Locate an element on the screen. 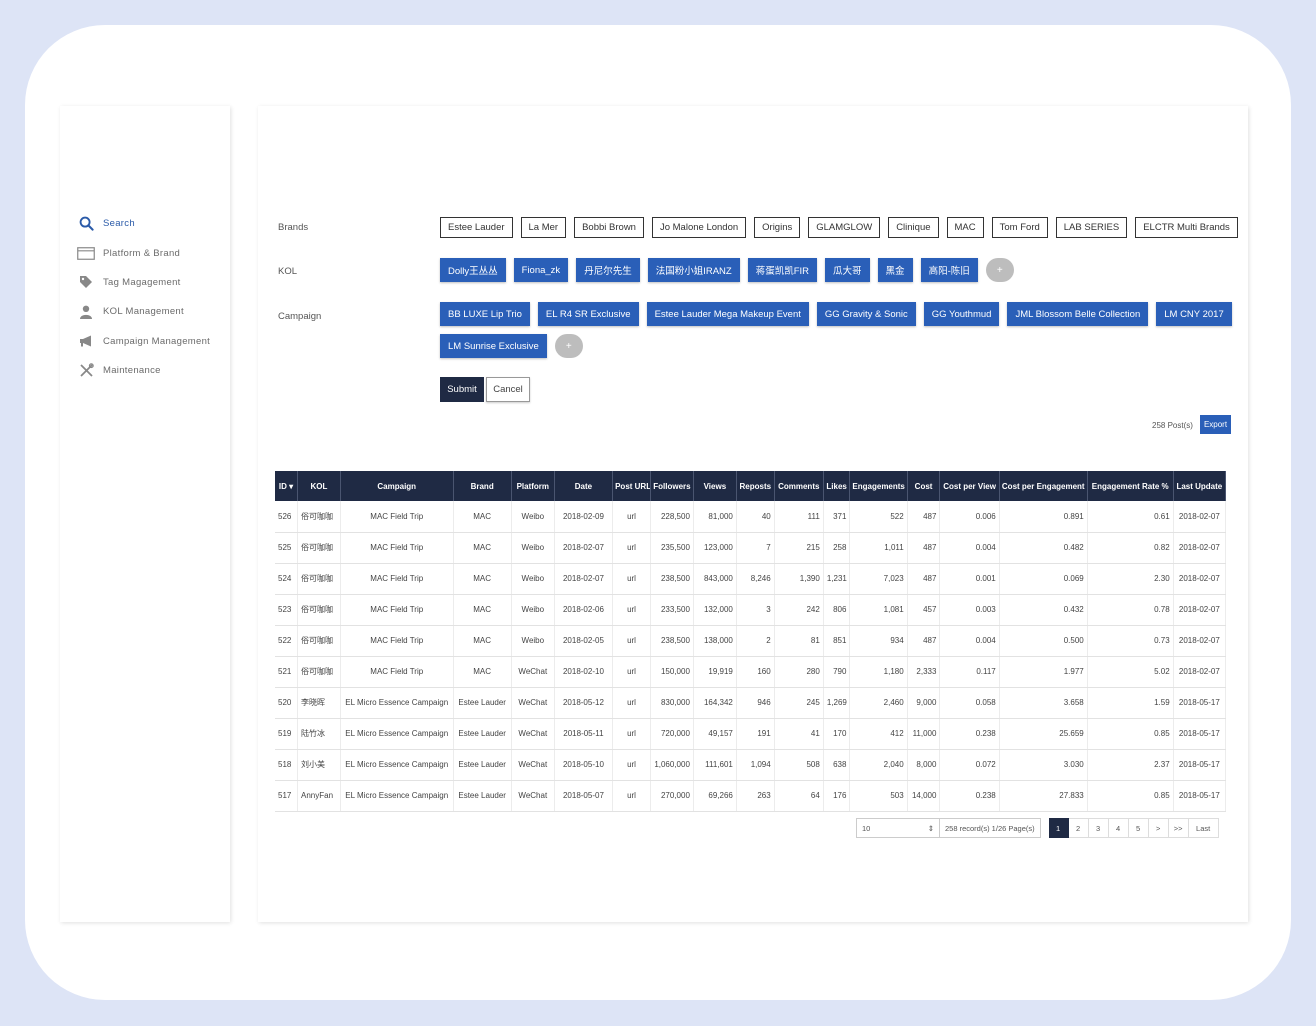  page-button: > is located at coordinates (1158, 828).